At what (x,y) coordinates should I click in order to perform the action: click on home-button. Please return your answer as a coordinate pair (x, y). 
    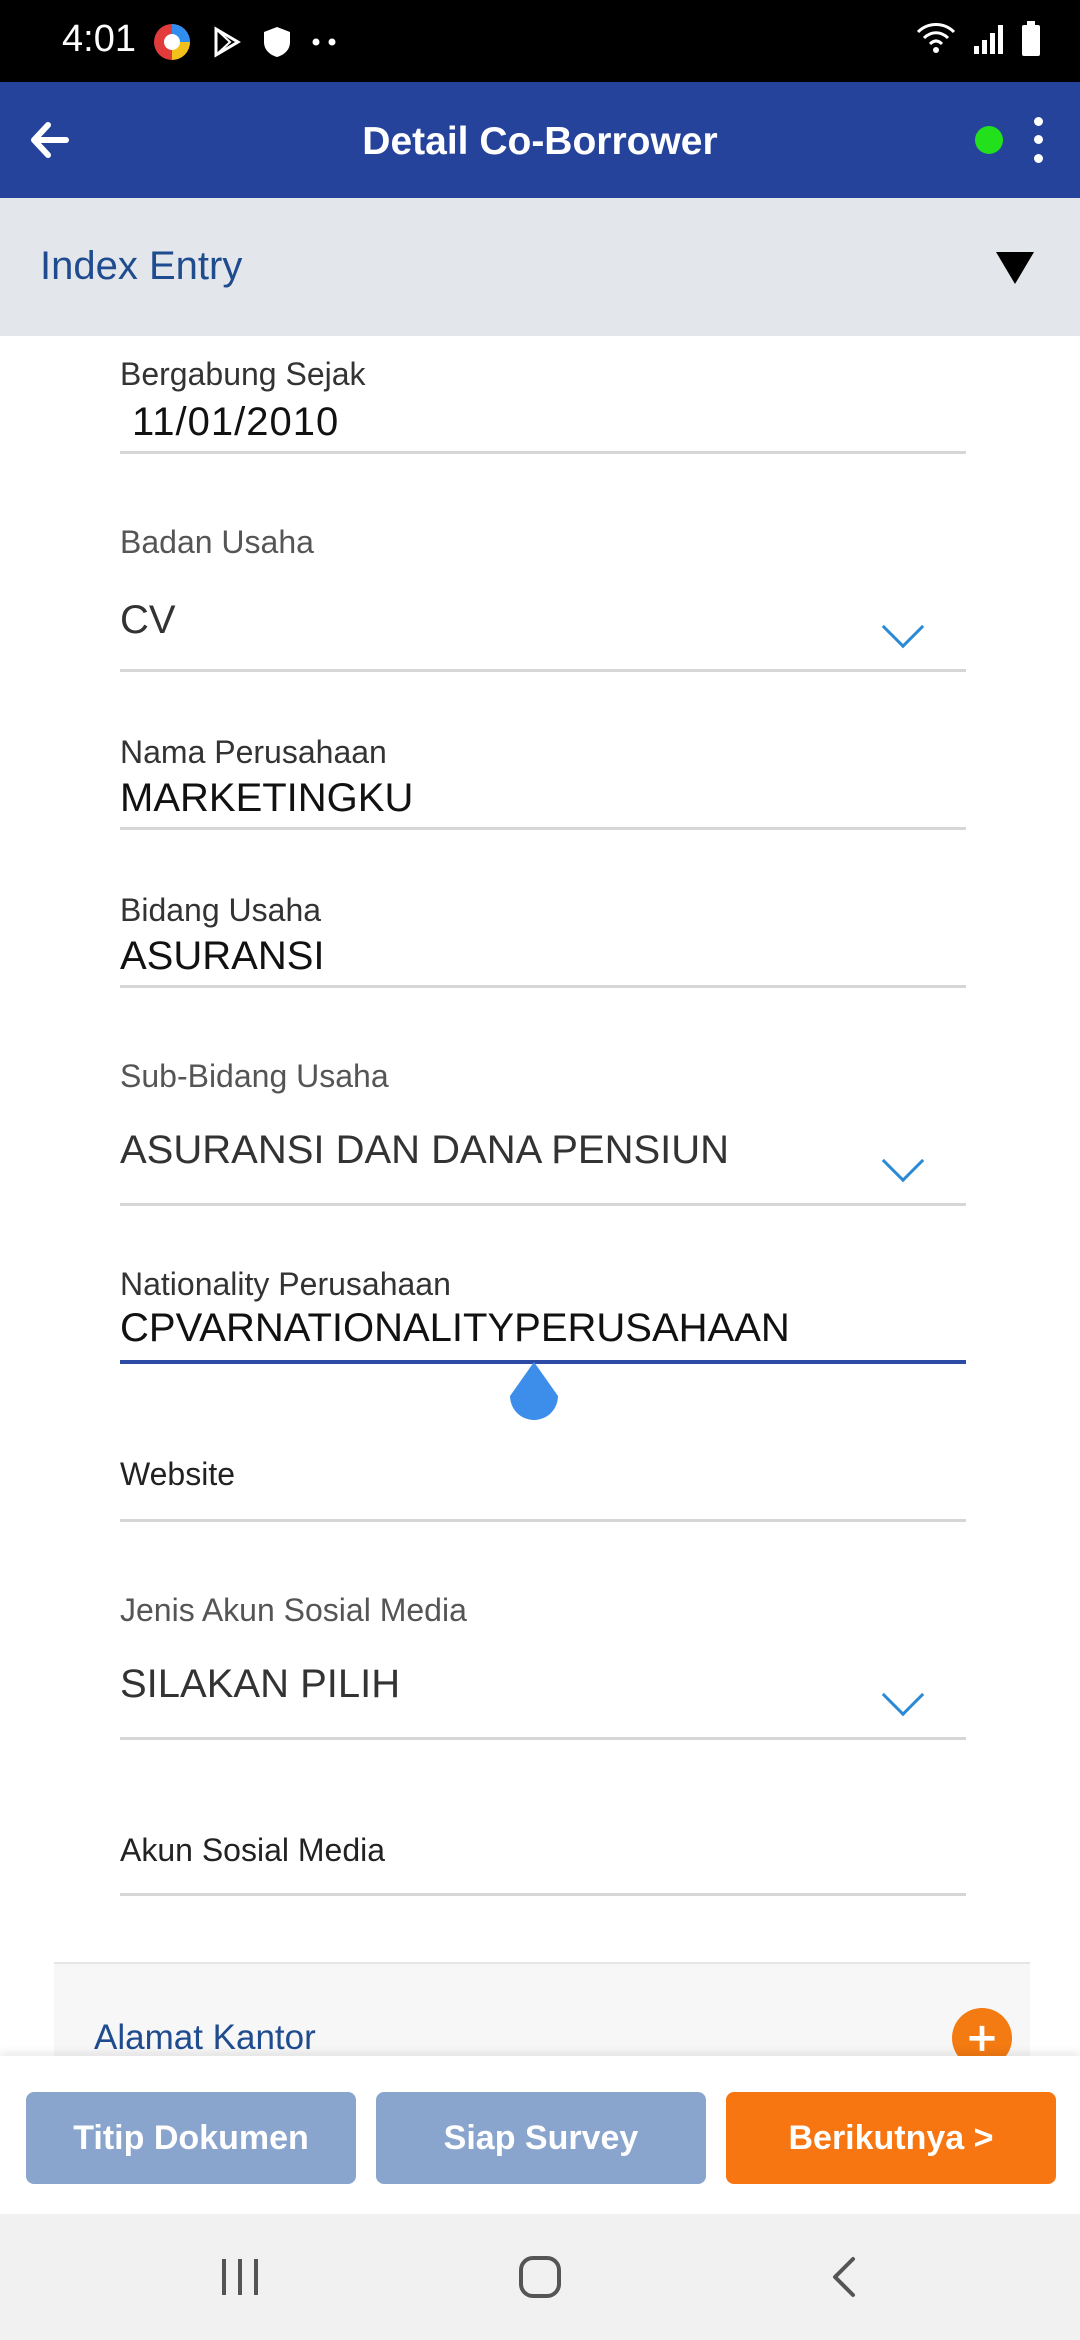
    Looking at the image, I should click on (540, 2277).